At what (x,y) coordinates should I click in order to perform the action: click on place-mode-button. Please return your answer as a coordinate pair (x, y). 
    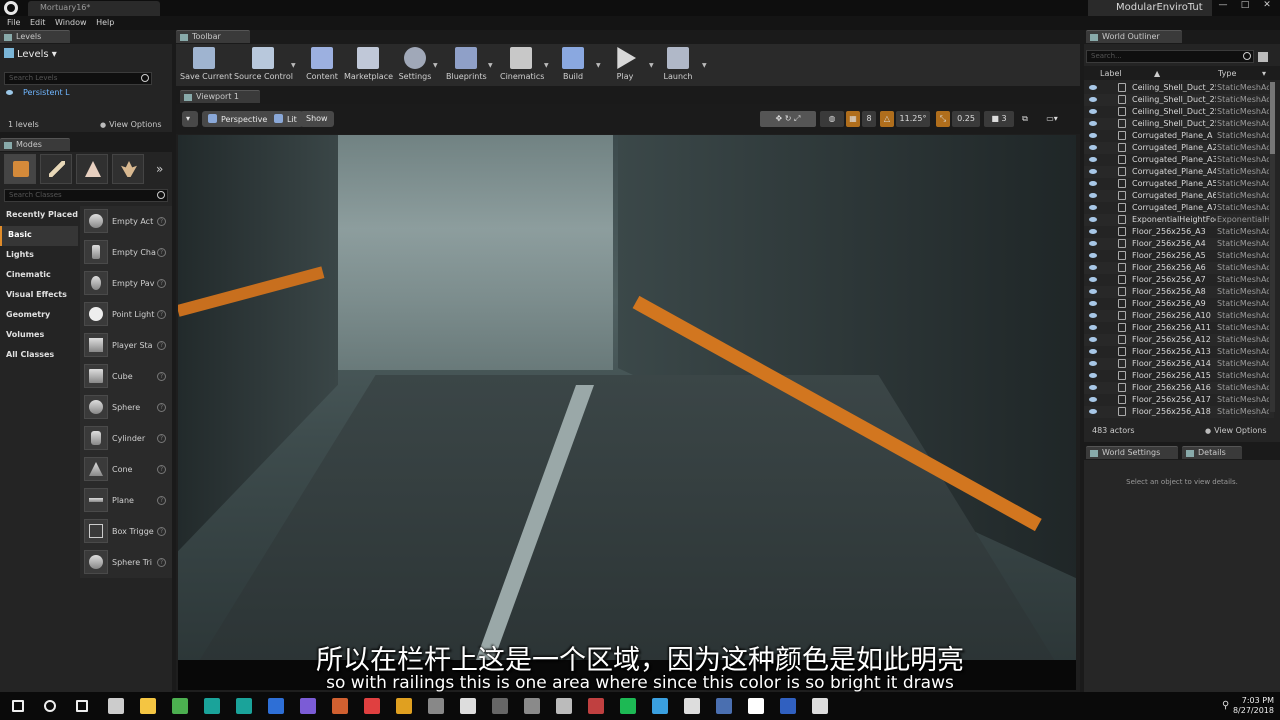
    Looking at the image, I should click on (20, 169).